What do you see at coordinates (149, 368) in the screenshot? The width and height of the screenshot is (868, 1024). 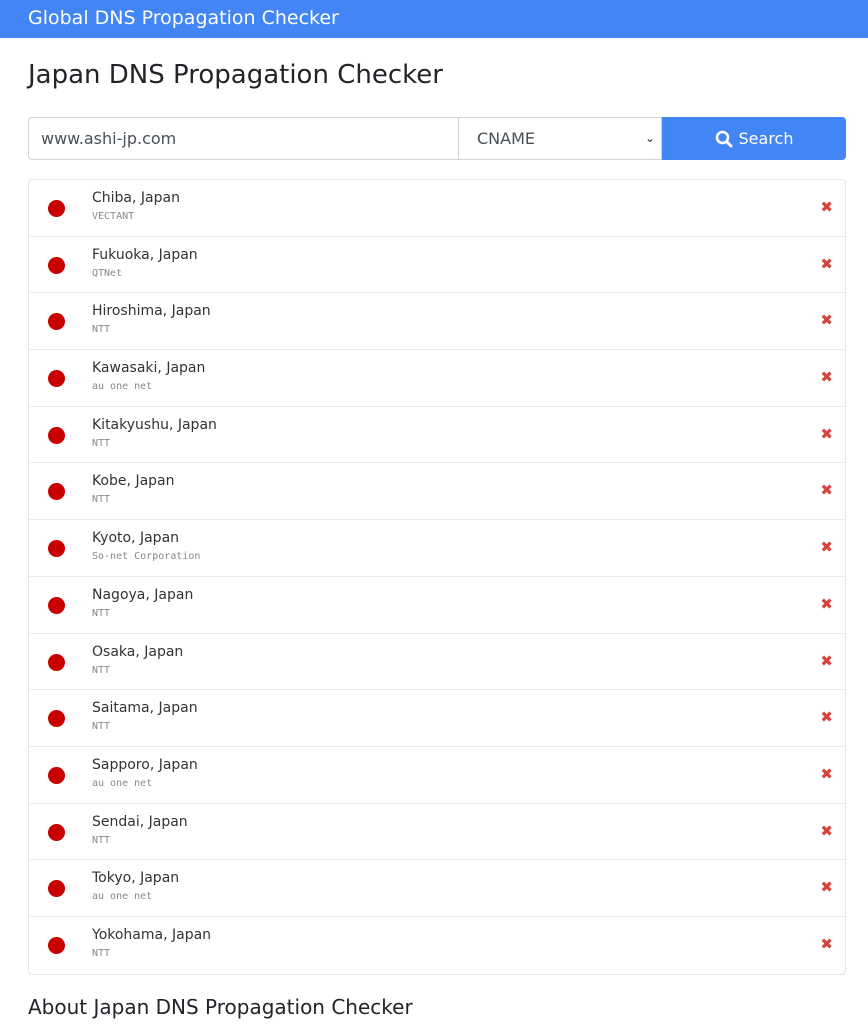 I see `location-name: Kawasaki, Japan` at bounding box center [149, 368].